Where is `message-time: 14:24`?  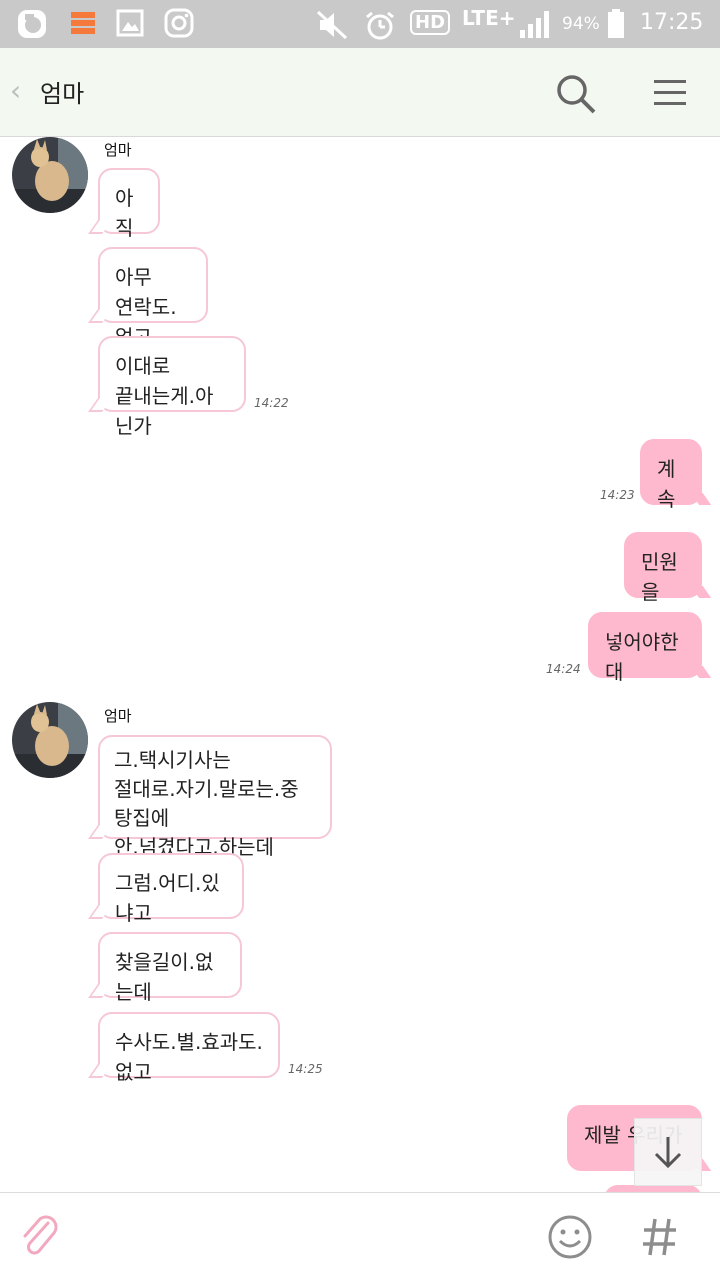 message-time: 14:24 is located at coordinates (563, 669).